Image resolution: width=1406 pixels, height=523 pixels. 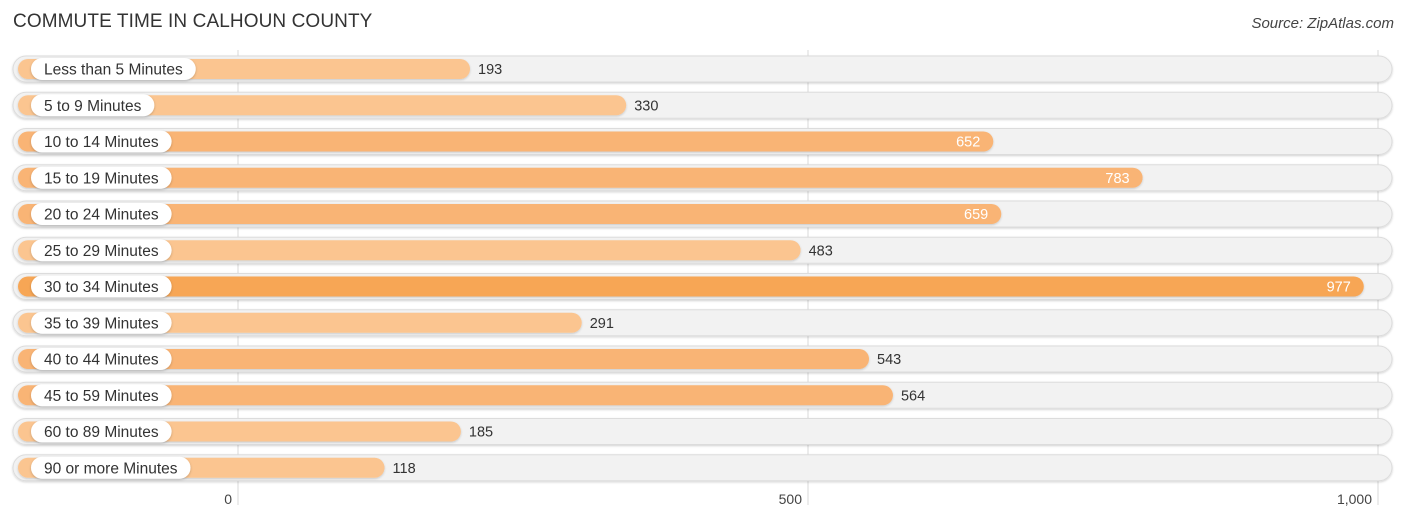 I want to click on bar-row: 45 to 59 Minutes 564, so click(x=702, y=395).